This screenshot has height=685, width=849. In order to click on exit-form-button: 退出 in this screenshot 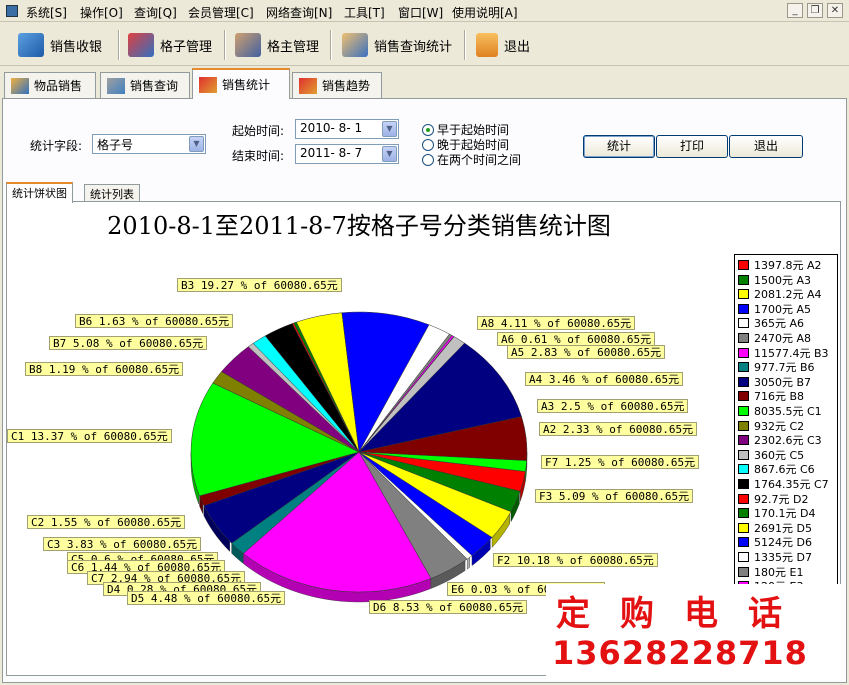, I will do `click(766, 146)`.